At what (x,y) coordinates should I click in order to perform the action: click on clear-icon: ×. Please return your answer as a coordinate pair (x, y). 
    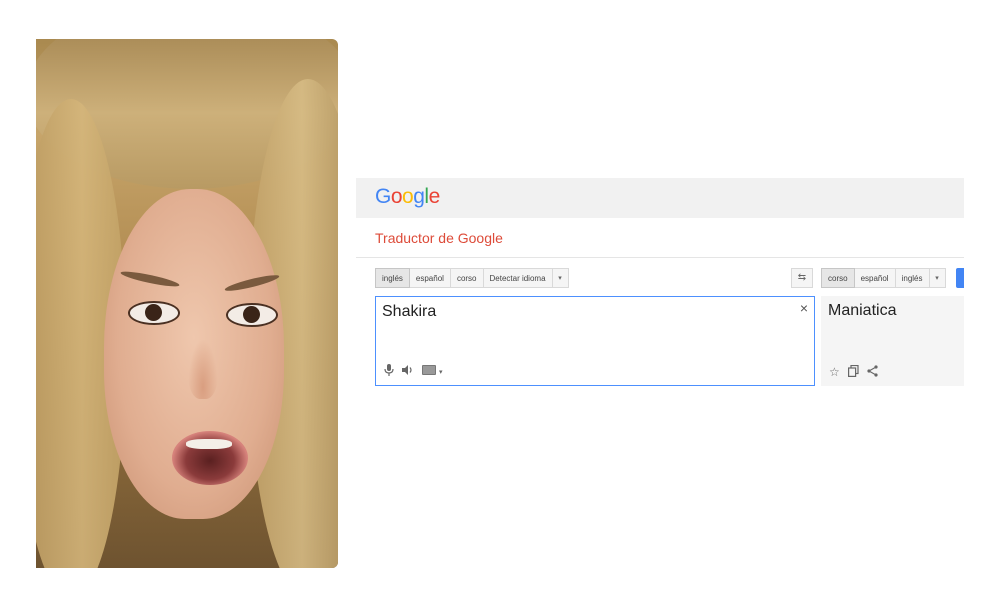
    Looking at the image, I should click on (804, 308).